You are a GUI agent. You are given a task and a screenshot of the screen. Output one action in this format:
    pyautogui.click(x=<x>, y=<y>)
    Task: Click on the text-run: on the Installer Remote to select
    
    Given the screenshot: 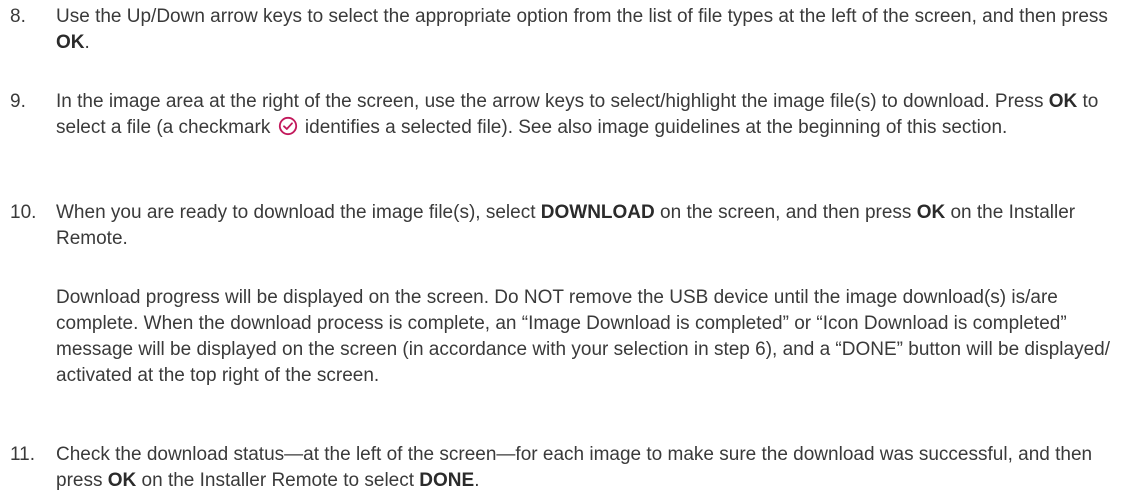 What is the action you would take?
    pyautogui.click(x=278, y=480)
    